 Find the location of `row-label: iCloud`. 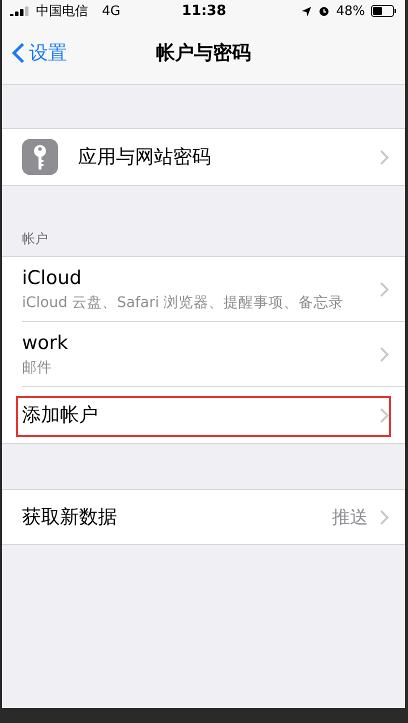

row-label: iCloud is located at coordinates (52, 277).